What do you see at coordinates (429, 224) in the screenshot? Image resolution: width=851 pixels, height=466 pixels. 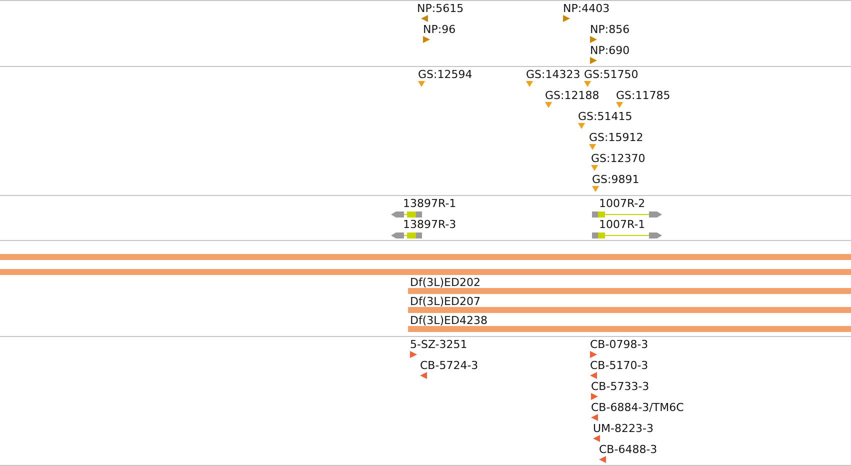 I see `feature-label: 13897R-3` at bounding box center [429, 224].